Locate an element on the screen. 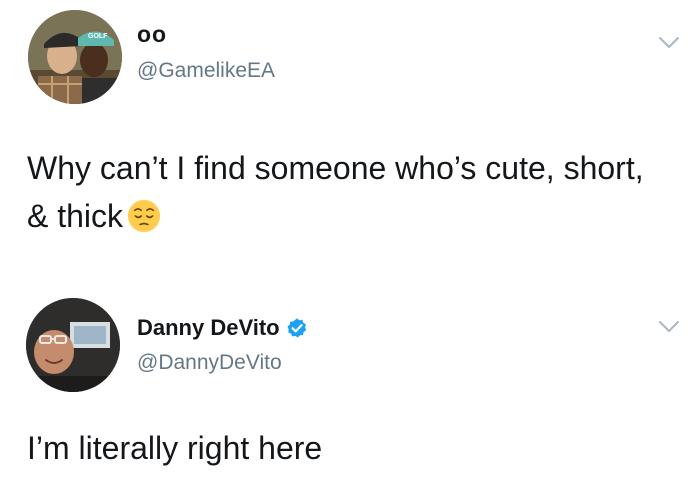 The width and height of the screenshot is (700, 478). avatar: GOLF is located at coordinates (75, 57).